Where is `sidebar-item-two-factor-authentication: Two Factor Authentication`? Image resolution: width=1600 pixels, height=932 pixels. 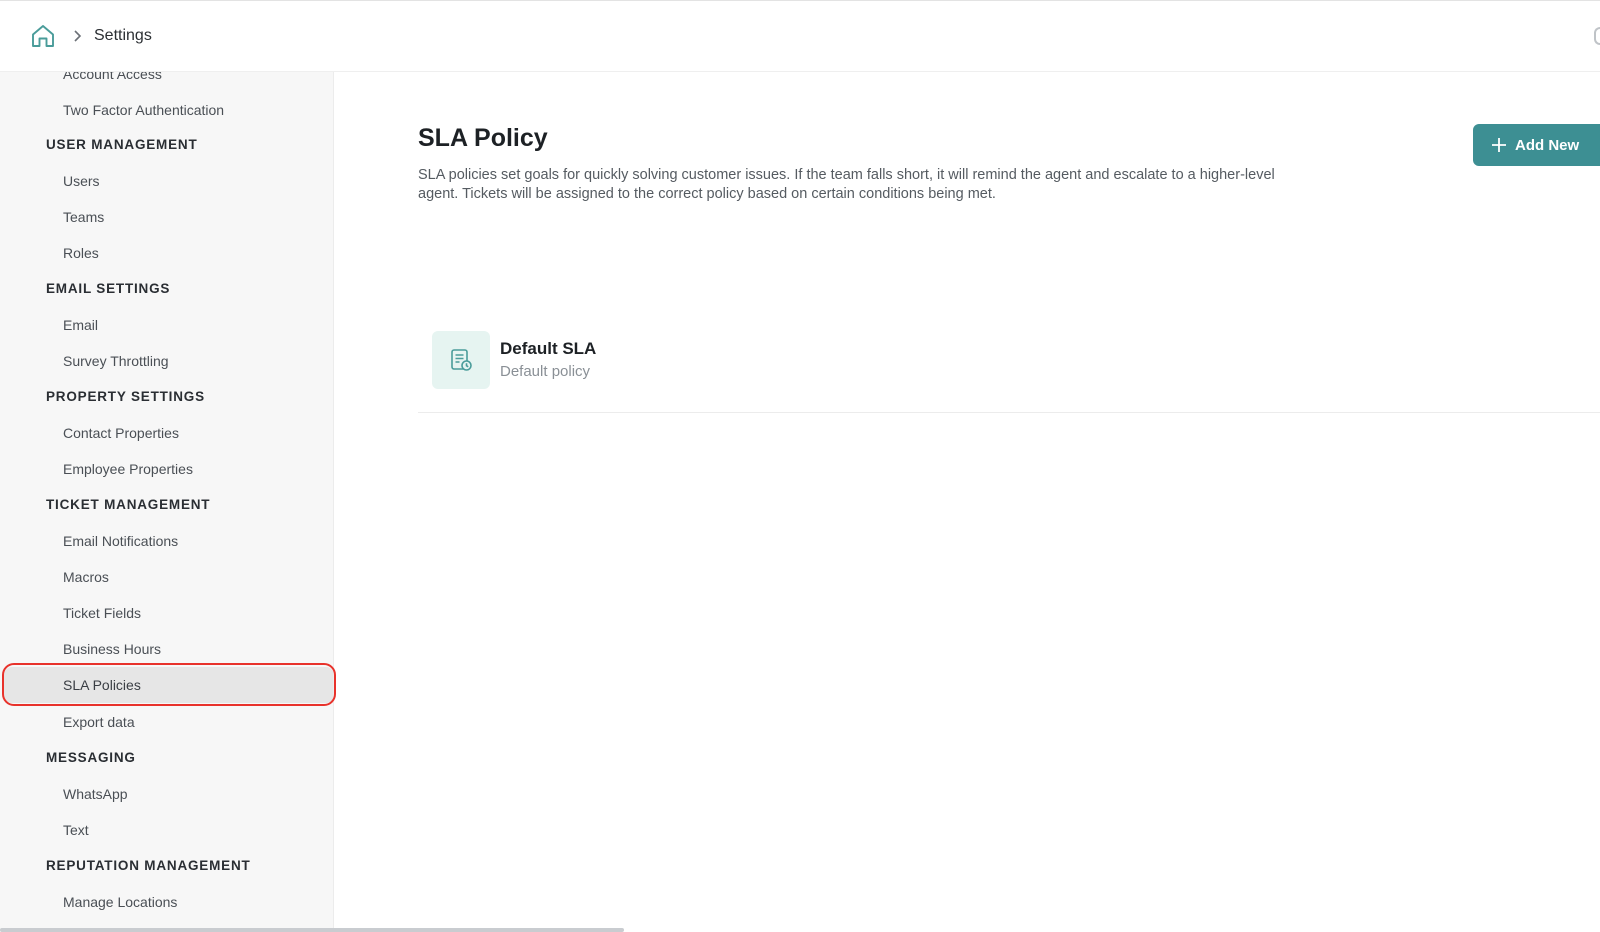 sidebar-item-two-factor-authentication: Two Factor Authentication is located at coordinates (166, 110).